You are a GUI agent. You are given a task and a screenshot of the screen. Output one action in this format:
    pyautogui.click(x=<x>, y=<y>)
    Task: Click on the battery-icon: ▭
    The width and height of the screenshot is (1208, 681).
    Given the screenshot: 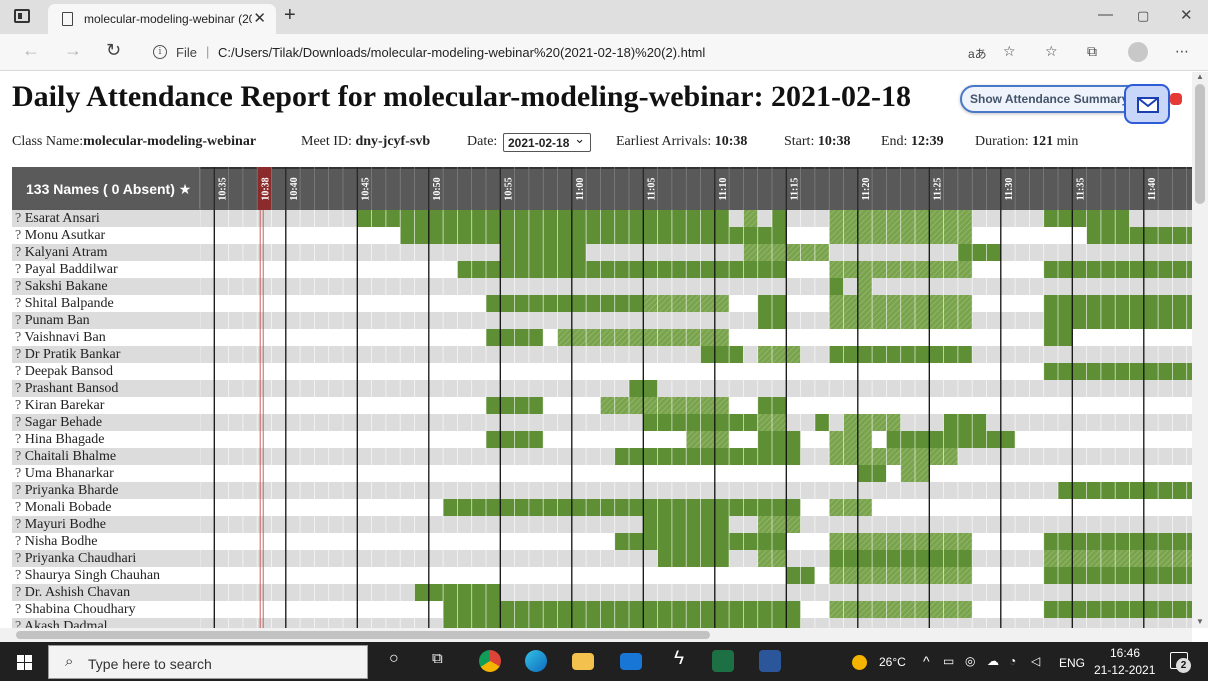 What is the action you would take?
    pyautogui.click(x=948, y=661)
    